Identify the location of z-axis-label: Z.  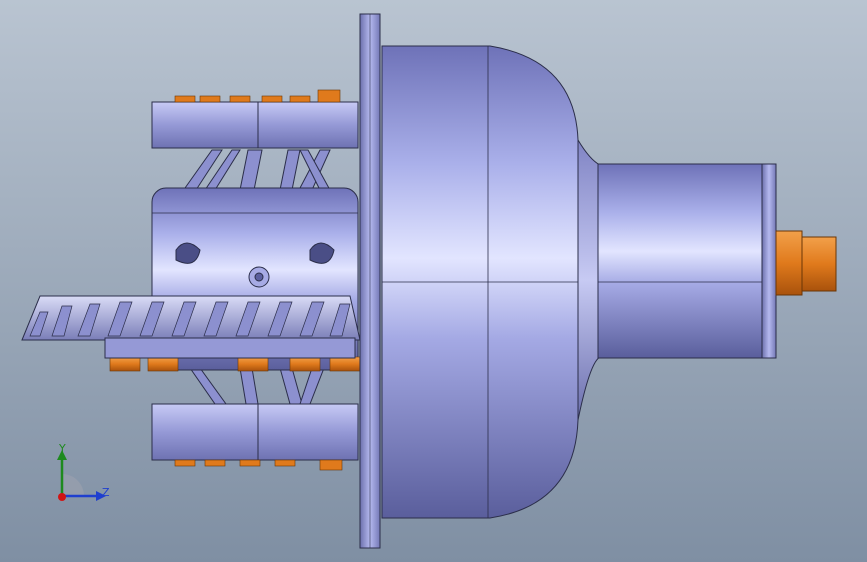
(106, 492).